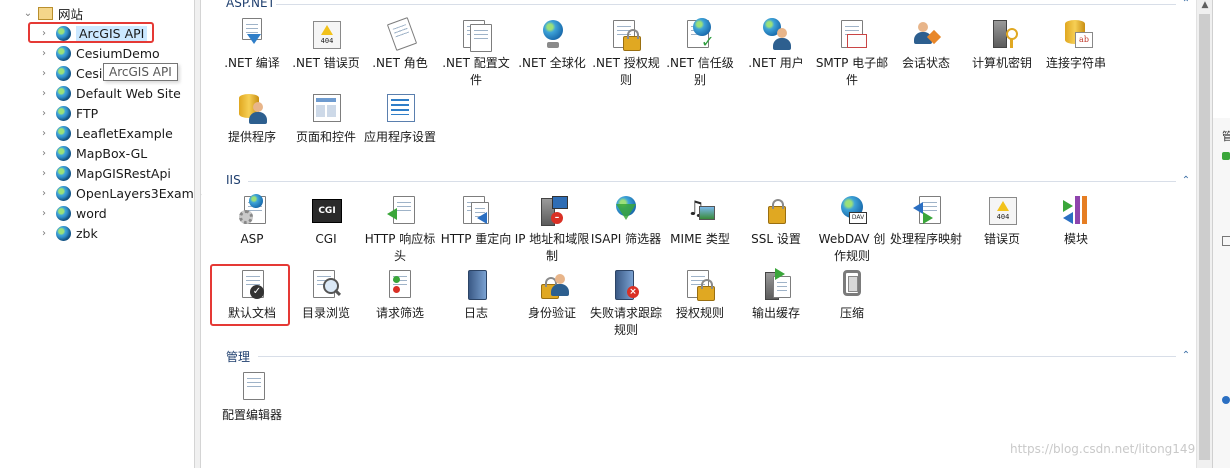 The height and width of the screenshot is (468, 1230). What do you see at coordinates (552, 211) in the screenshot?
I see `ip-restrictions-icon: –` at bounding box center [552, 211].